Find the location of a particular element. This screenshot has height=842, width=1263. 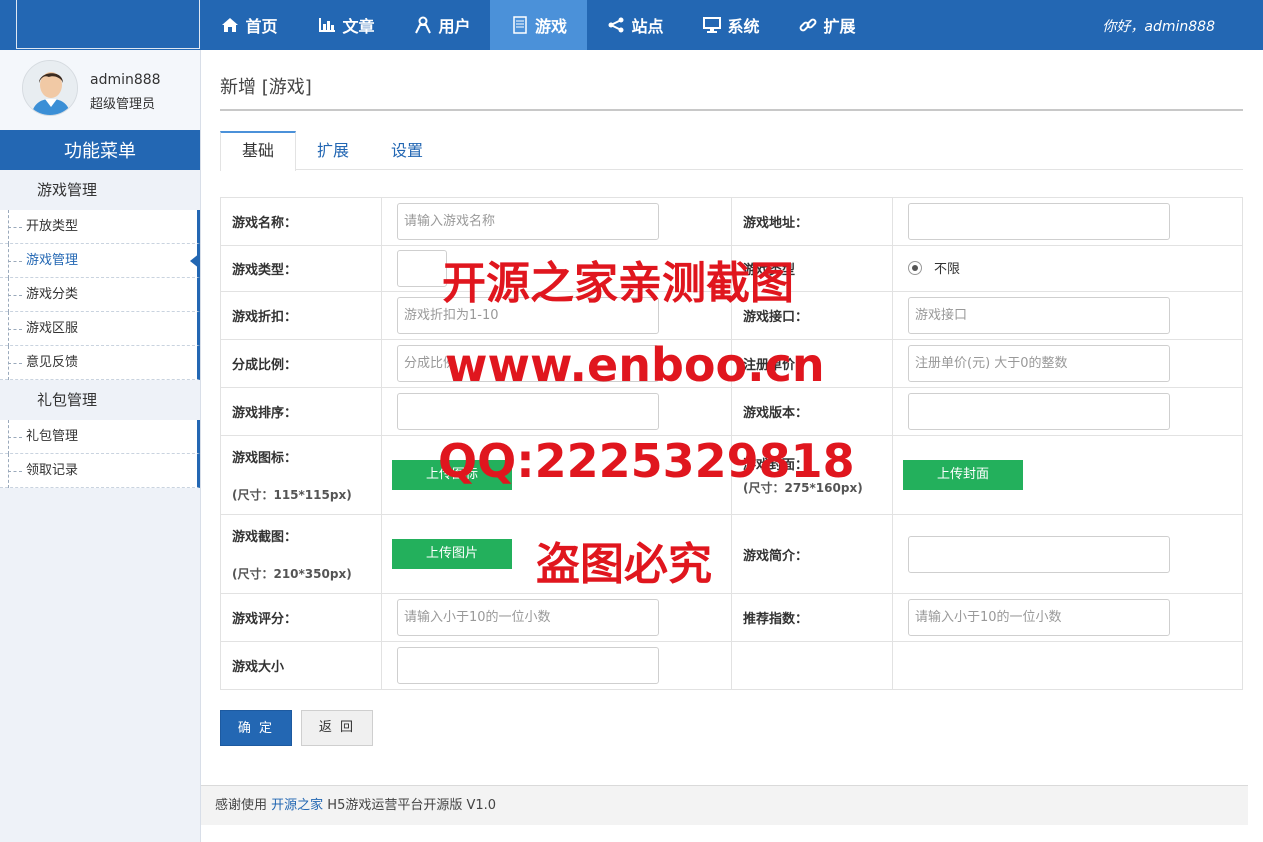

user-icon is located at coordinates (423, 25).